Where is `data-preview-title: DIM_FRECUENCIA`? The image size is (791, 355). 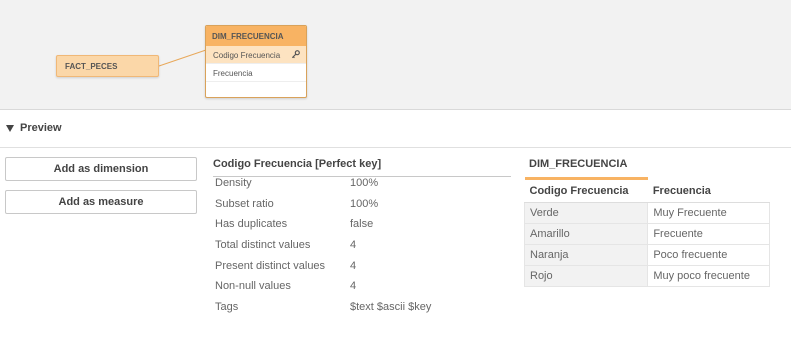 data-preview-title: DIM_FRECUENCIA is located at coordinates (578, 164).